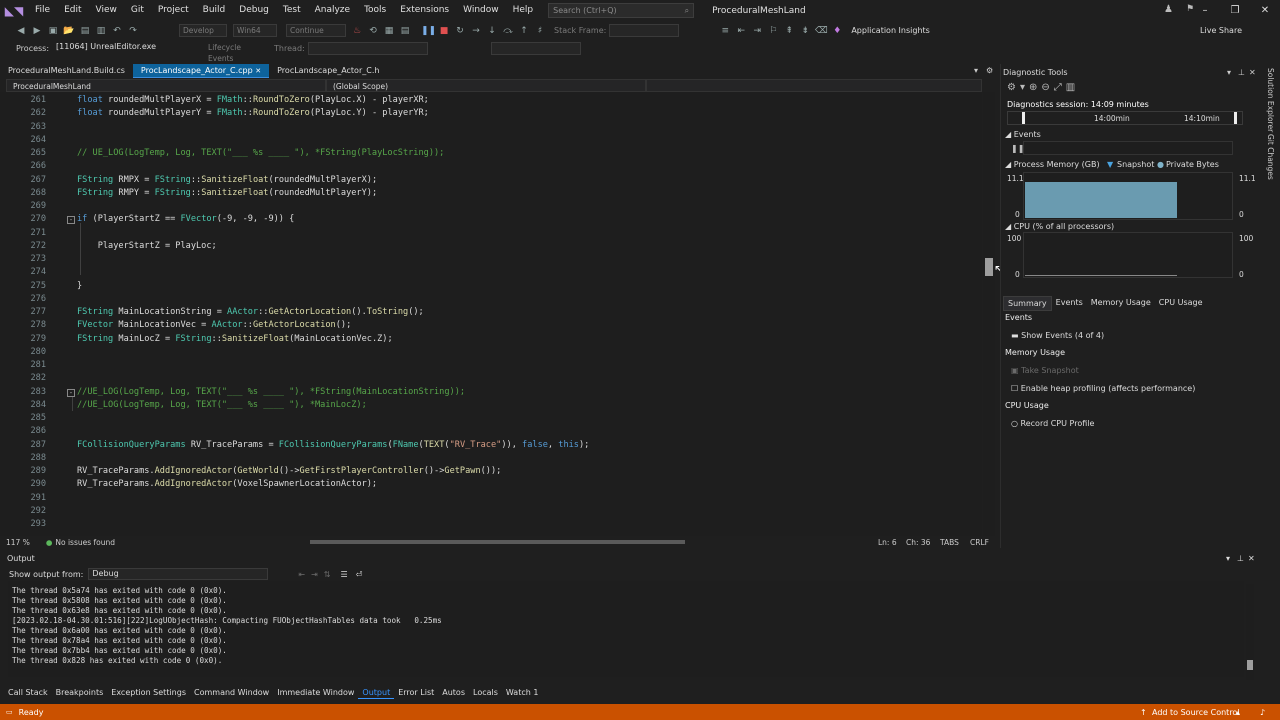 This screenshot has height=720, width=1280. What do you see at coordinates (106, 10) in the screenshot?
I see `menu-view: View` at bounding box center [106, 10].